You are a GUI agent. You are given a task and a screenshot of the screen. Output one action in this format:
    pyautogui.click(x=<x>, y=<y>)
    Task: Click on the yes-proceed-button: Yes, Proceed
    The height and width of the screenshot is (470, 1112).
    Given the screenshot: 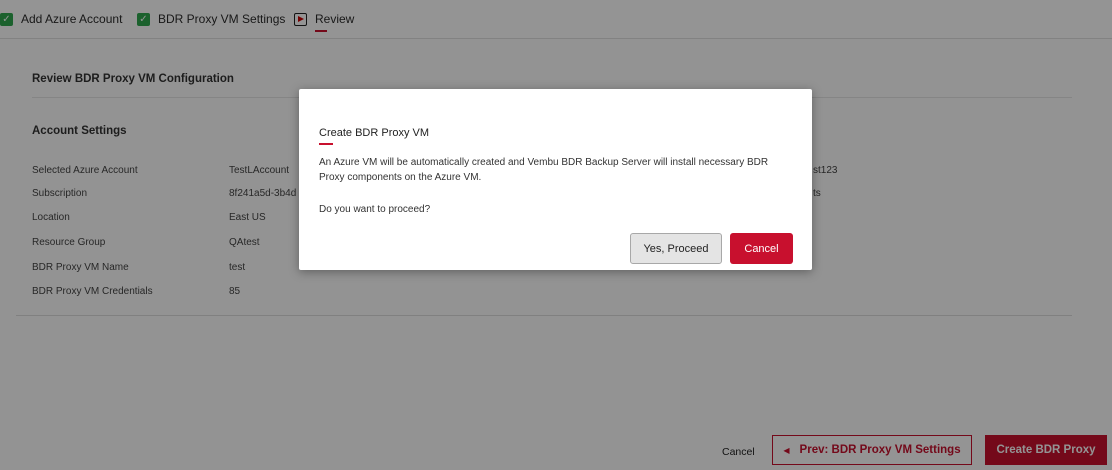 What is the action you would take?
    pyautogui.click(x=676, y=248)
    